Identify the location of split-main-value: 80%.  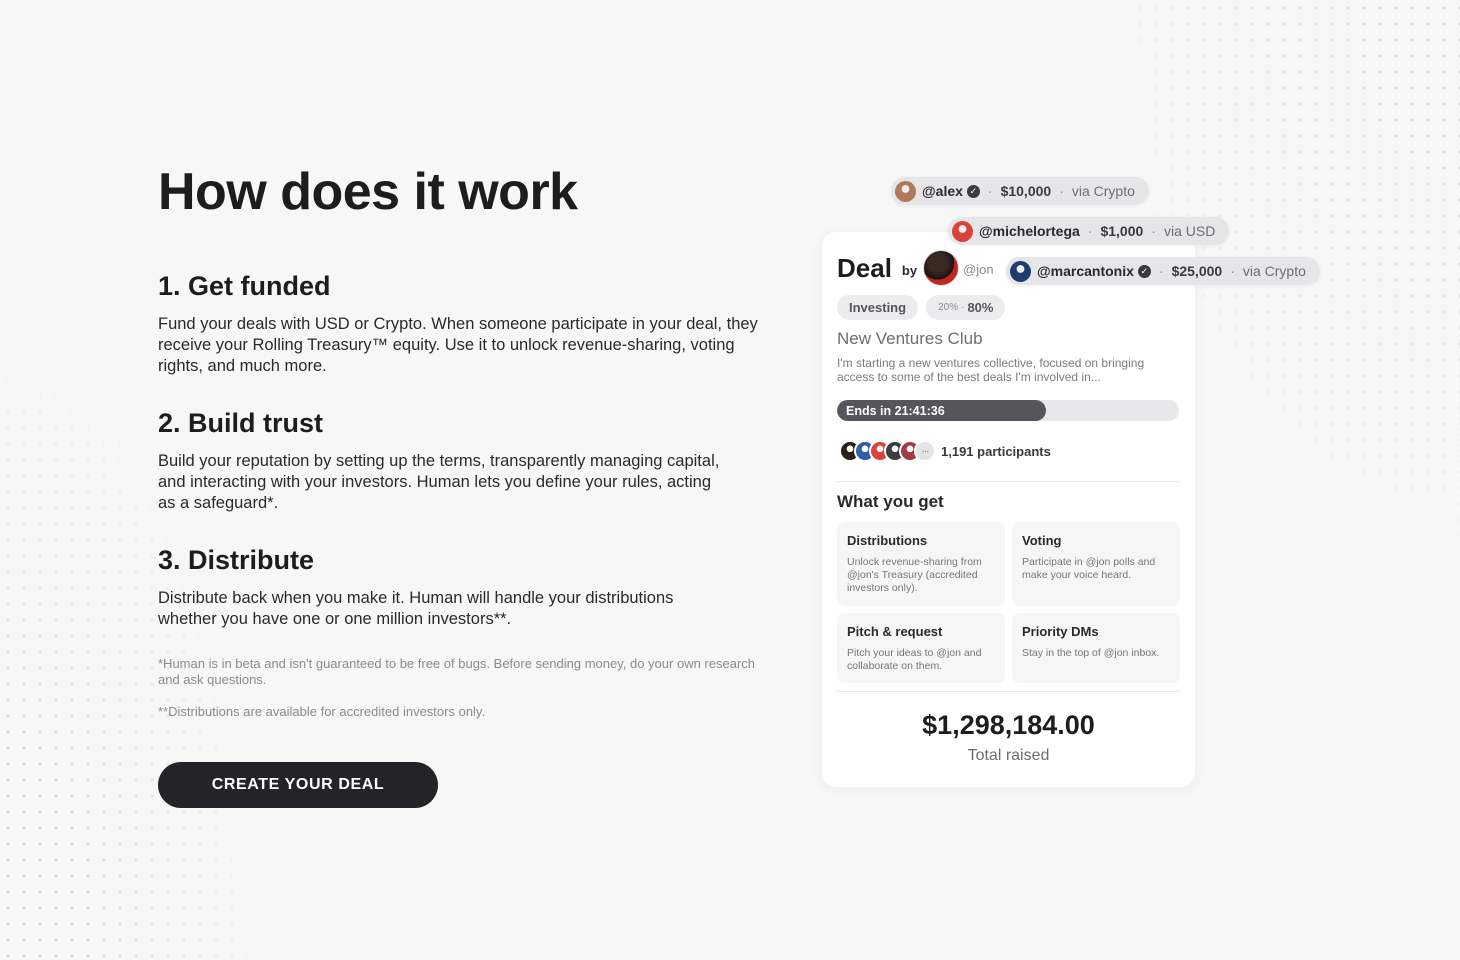
(980, 307).